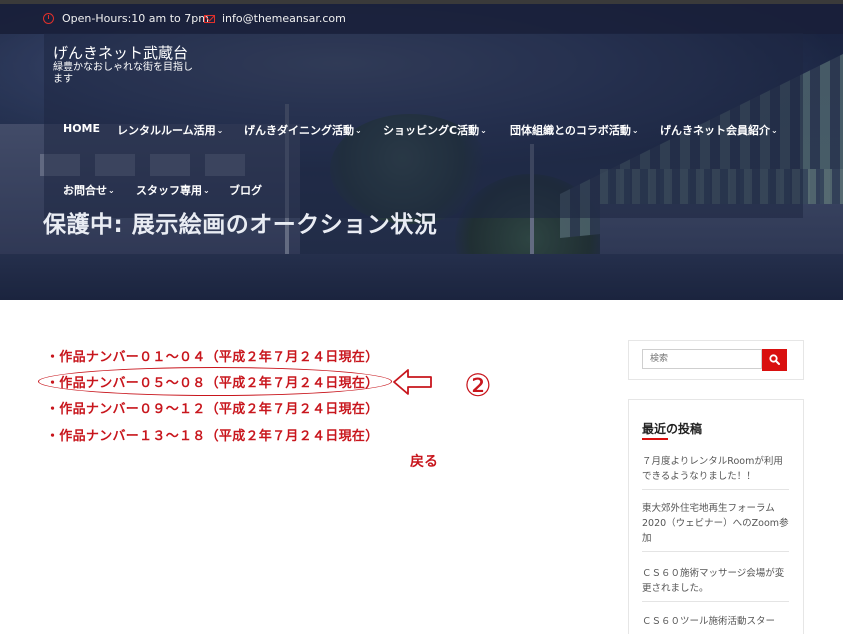  Describe the element at coordinates (719, 130) in the screenshot. I see `nav-members: げんきネット会員紹介⌄` at that location.